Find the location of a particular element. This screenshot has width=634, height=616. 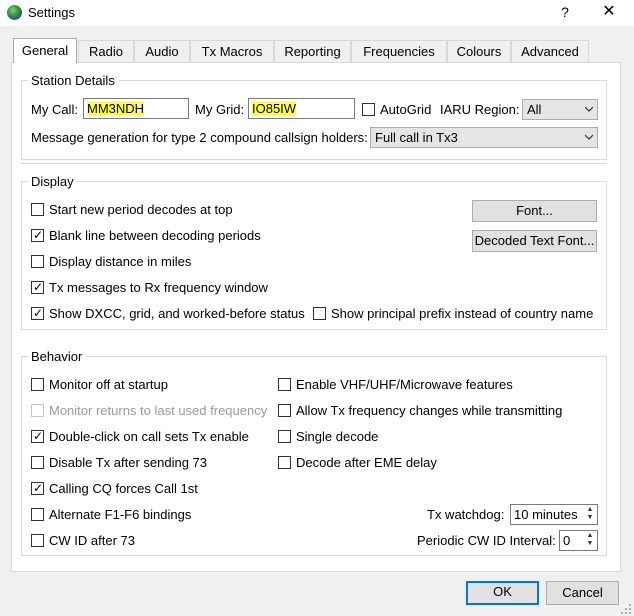

show-dxcc-checkbox: ✓ is located at coordinates (37, 313).